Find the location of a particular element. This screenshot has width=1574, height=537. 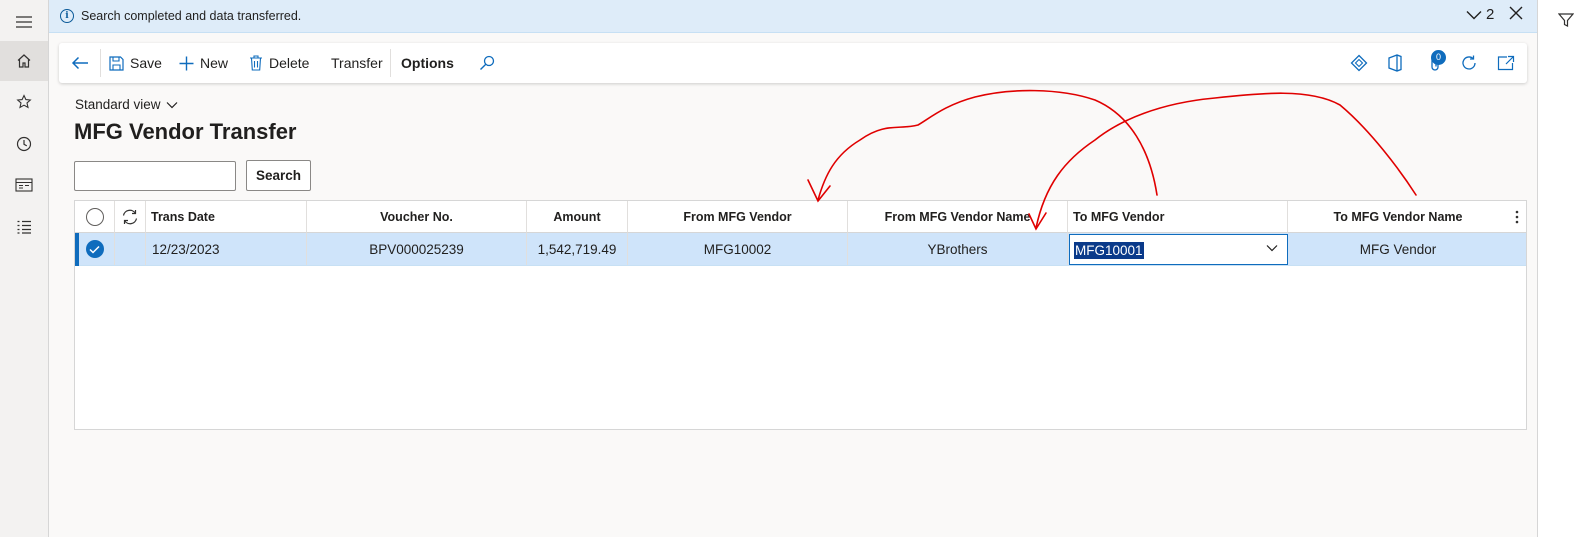

new-label: New is located at coordinates (214, 63).